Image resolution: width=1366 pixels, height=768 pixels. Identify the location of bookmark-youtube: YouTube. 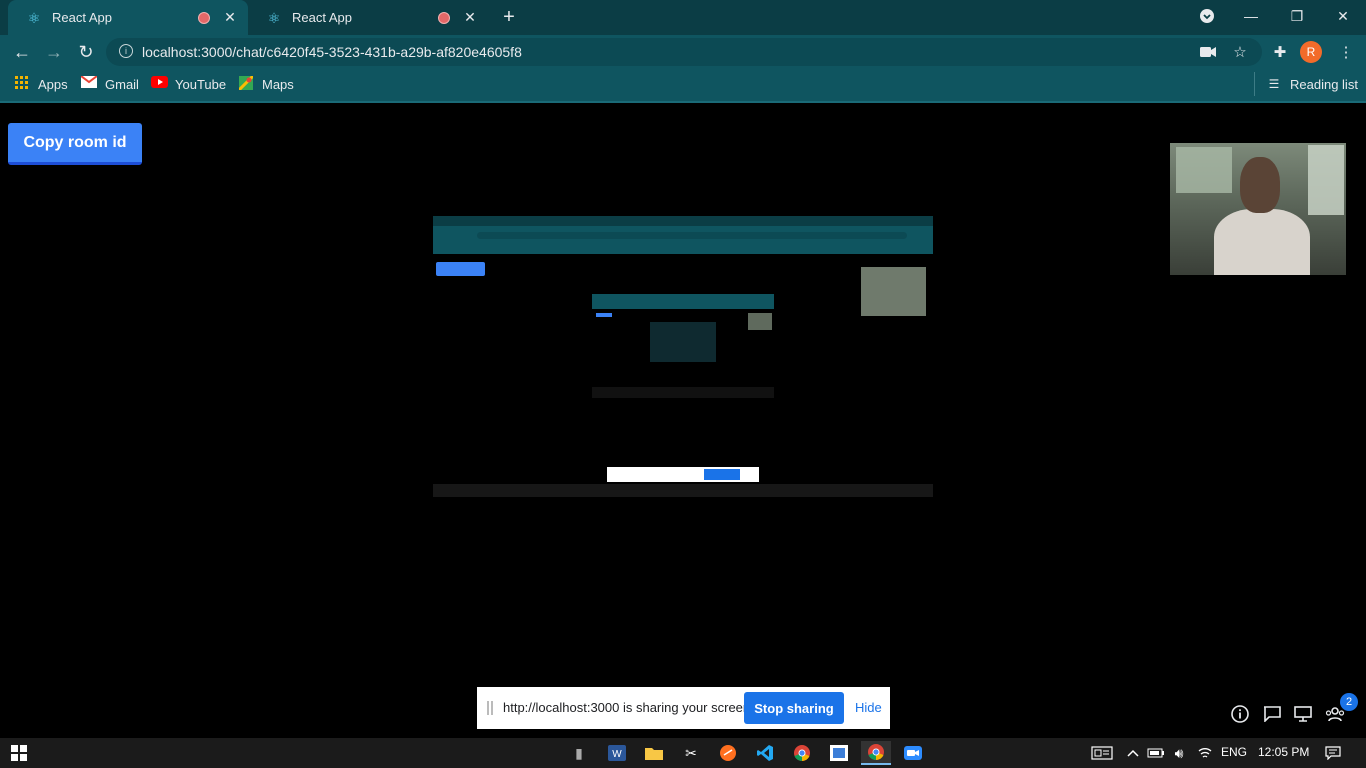
(188, 84).